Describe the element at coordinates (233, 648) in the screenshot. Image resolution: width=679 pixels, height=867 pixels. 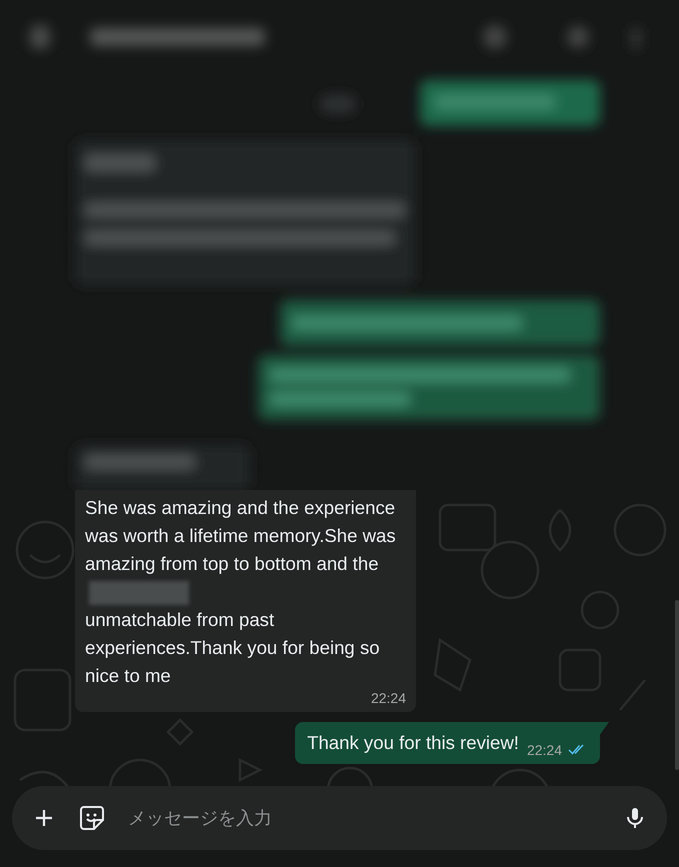
I see `message-text: unmatchable from past experiences.Thank you for being so nice to me` at that location.